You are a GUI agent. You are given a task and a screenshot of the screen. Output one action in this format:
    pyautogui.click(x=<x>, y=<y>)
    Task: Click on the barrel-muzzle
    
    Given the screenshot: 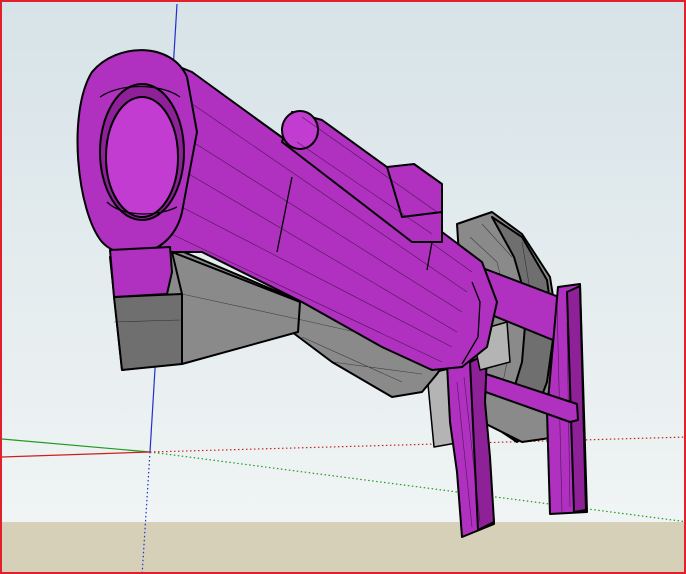 What is the action you would take?
    pyautogui.click(x=137, y=152)
    